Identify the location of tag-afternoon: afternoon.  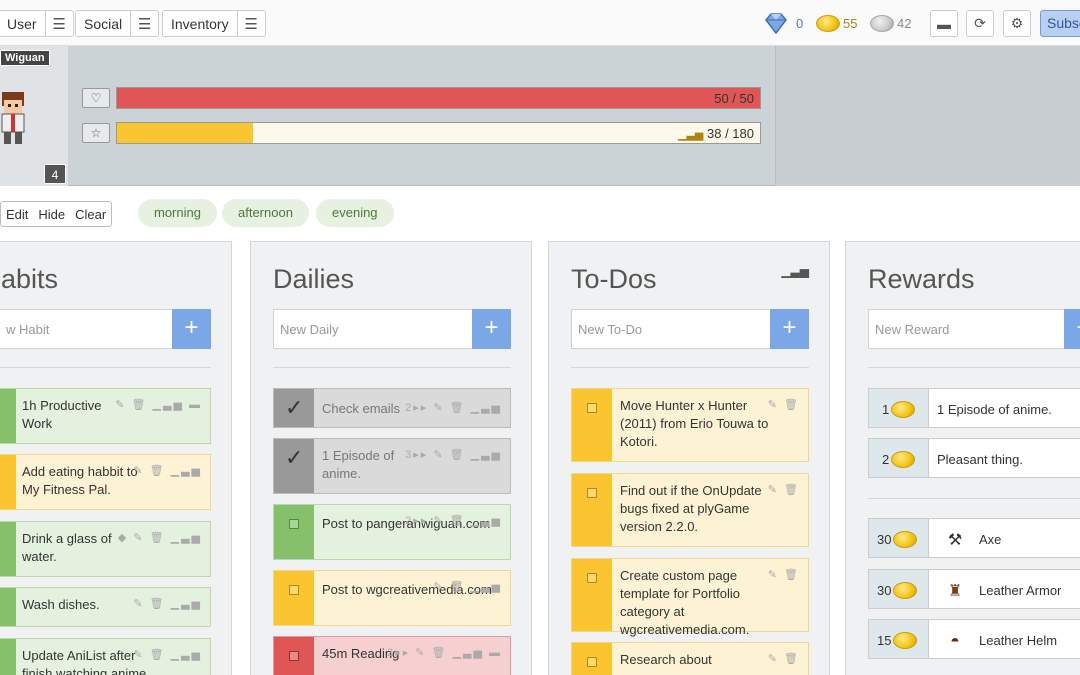
(265, 213).